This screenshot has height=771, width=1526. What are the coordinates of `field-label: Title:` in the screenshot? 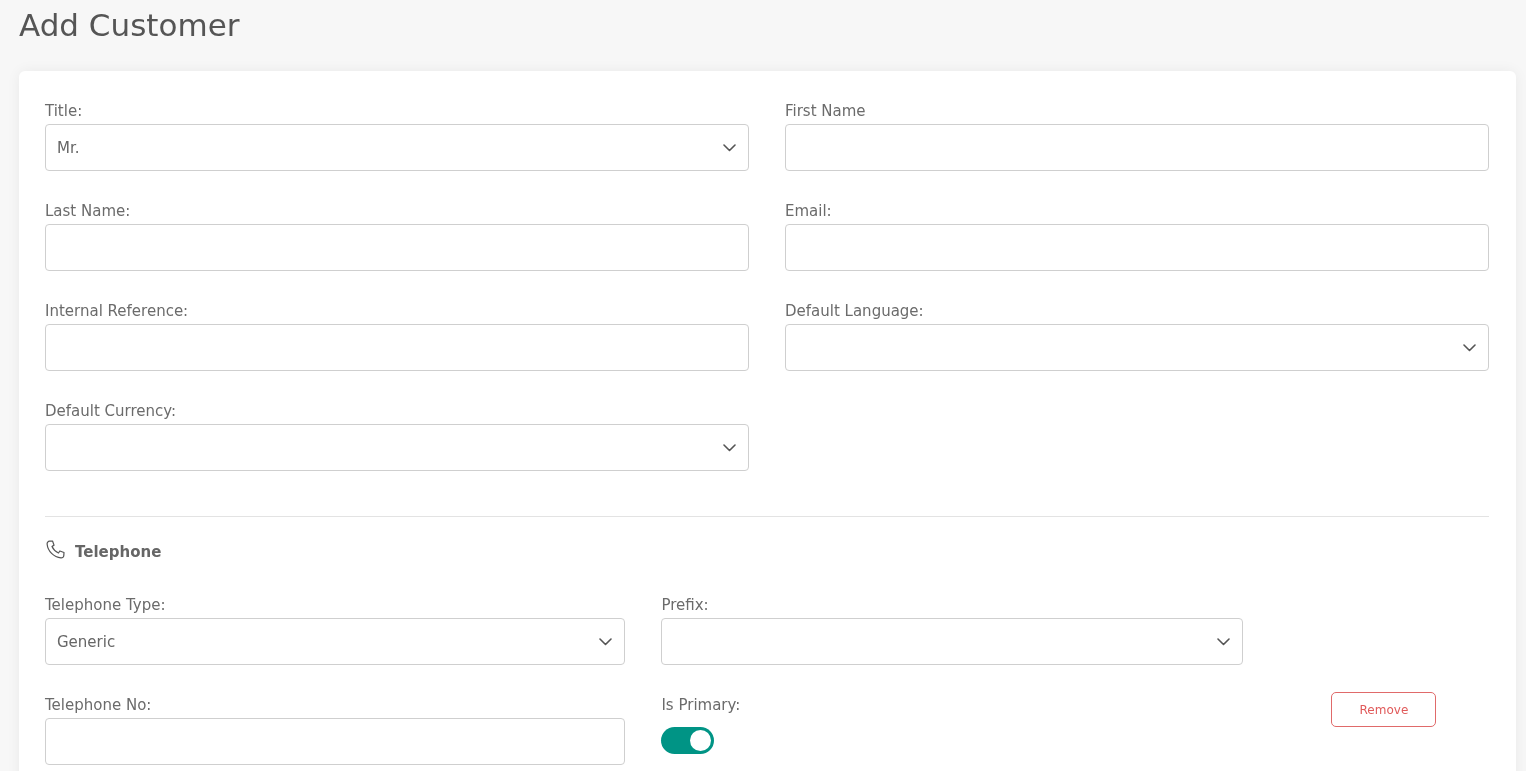 It's located at (64, 111).